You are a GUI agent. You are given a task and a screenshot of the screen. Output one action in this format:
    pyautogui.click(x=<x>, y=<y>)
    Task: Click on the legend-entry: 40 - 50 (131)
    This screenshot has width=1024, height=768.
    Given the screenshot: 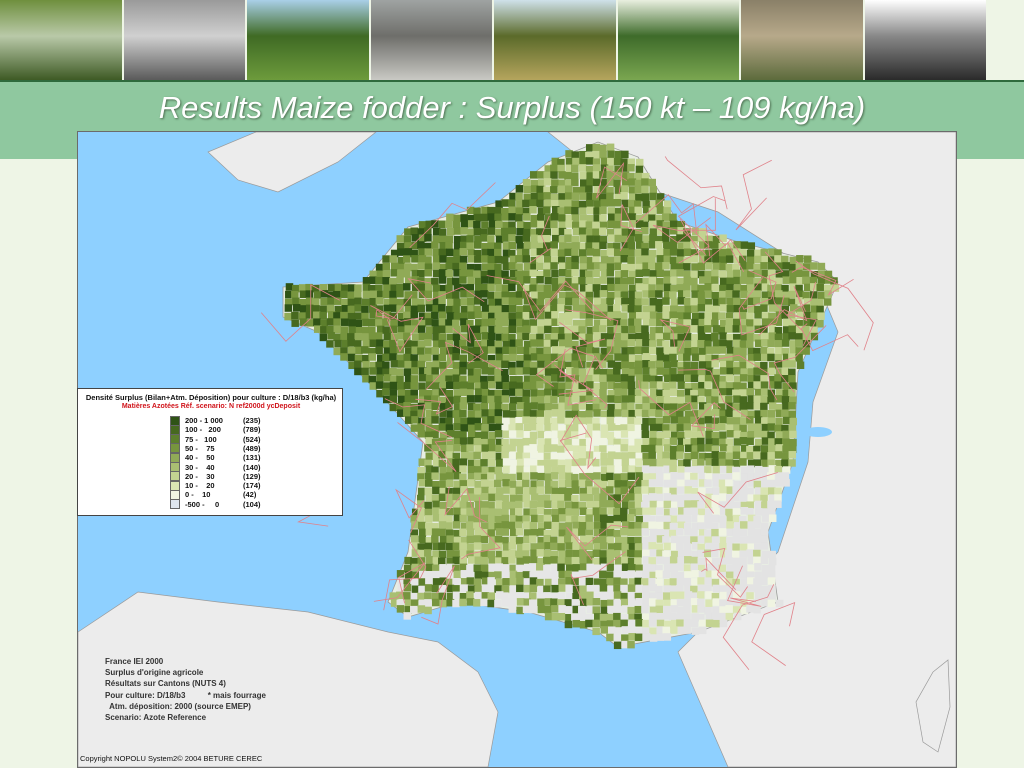 What is the action you would take?
    pyautogui.click(x=215, y=457)
    